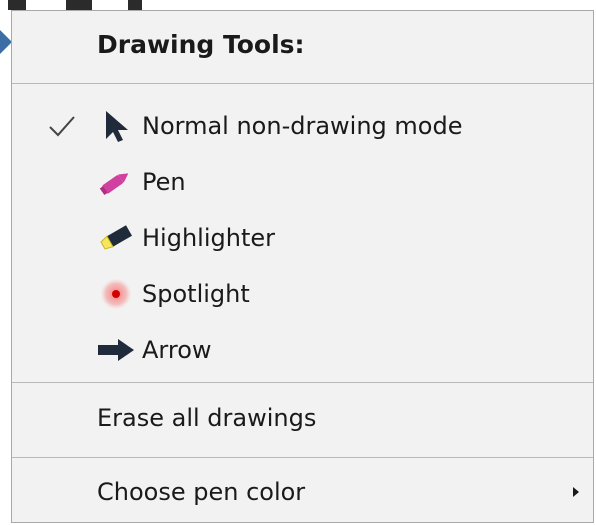 This screenshot has width=596, height=525. Describe the element at coordinates (576, 492) in the screenshot. I see `submenu-arrow-icon` at that location.